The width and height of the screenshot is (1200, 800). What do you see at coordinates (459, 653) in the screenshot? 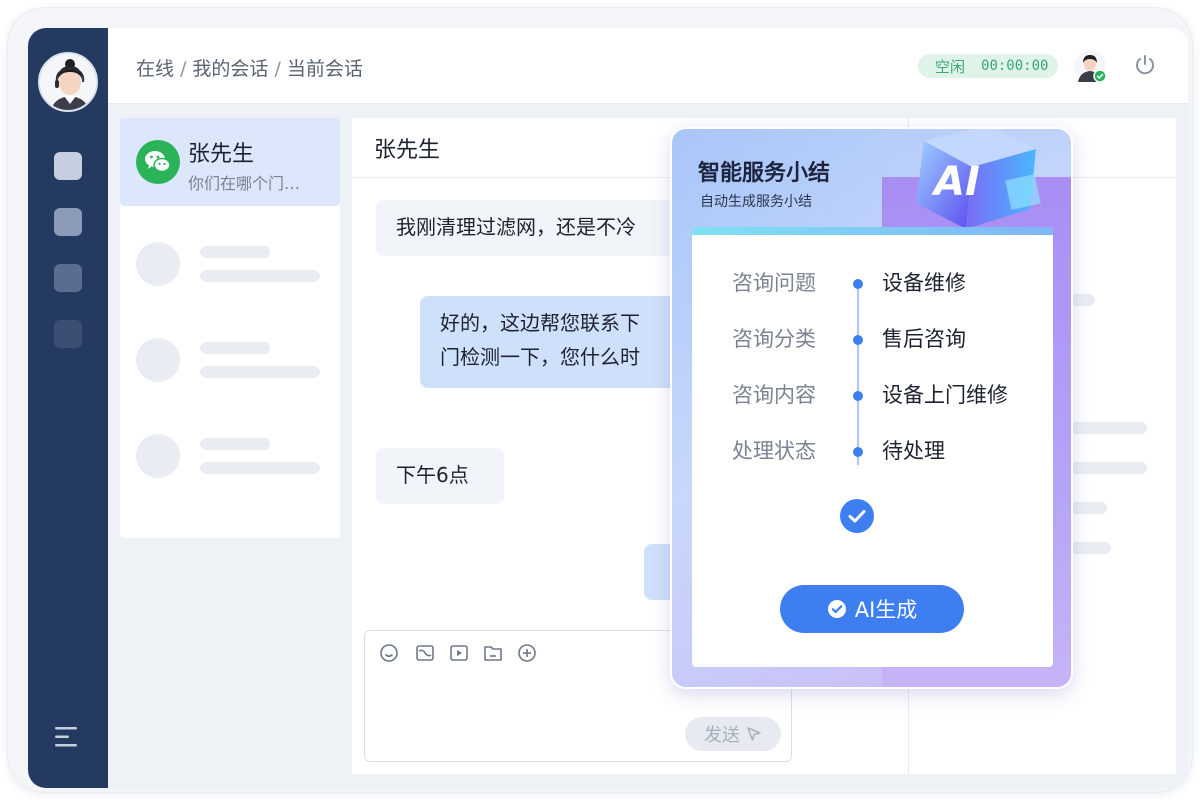
I see `video-icon` at bounding box center [459, 653].